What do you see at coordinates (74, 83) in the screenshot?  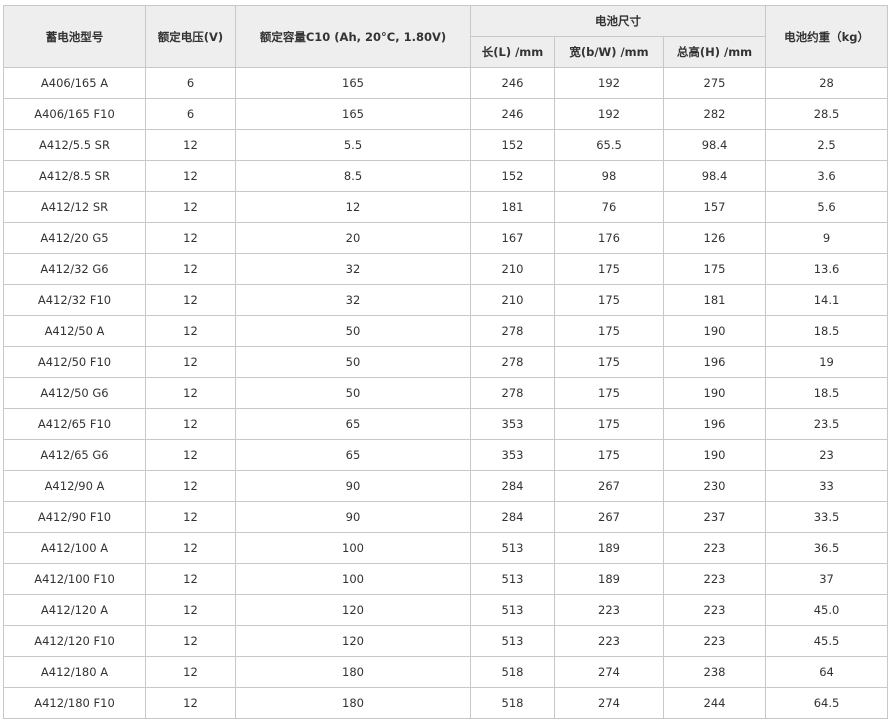 I see `cell-model: A406/165 A` at bounding box center [74, 83].